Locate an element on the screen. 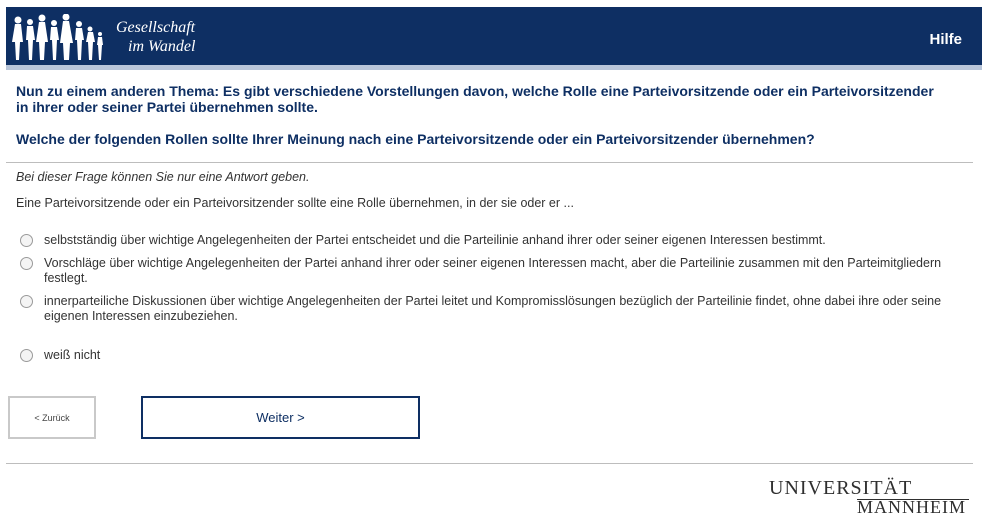  app-title-line1: Gesellschaft is located at coordinates (156, 27).